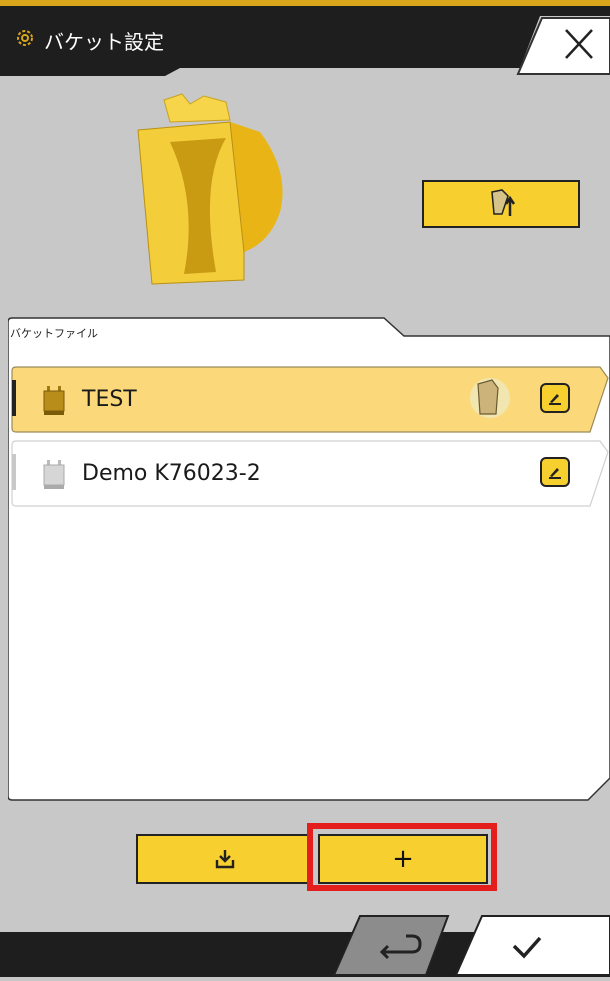  What do you see at coordinates (310, 474) in the screenshot?
I see `list-item: Demo K76023-2` at bounding box center [310, 474].